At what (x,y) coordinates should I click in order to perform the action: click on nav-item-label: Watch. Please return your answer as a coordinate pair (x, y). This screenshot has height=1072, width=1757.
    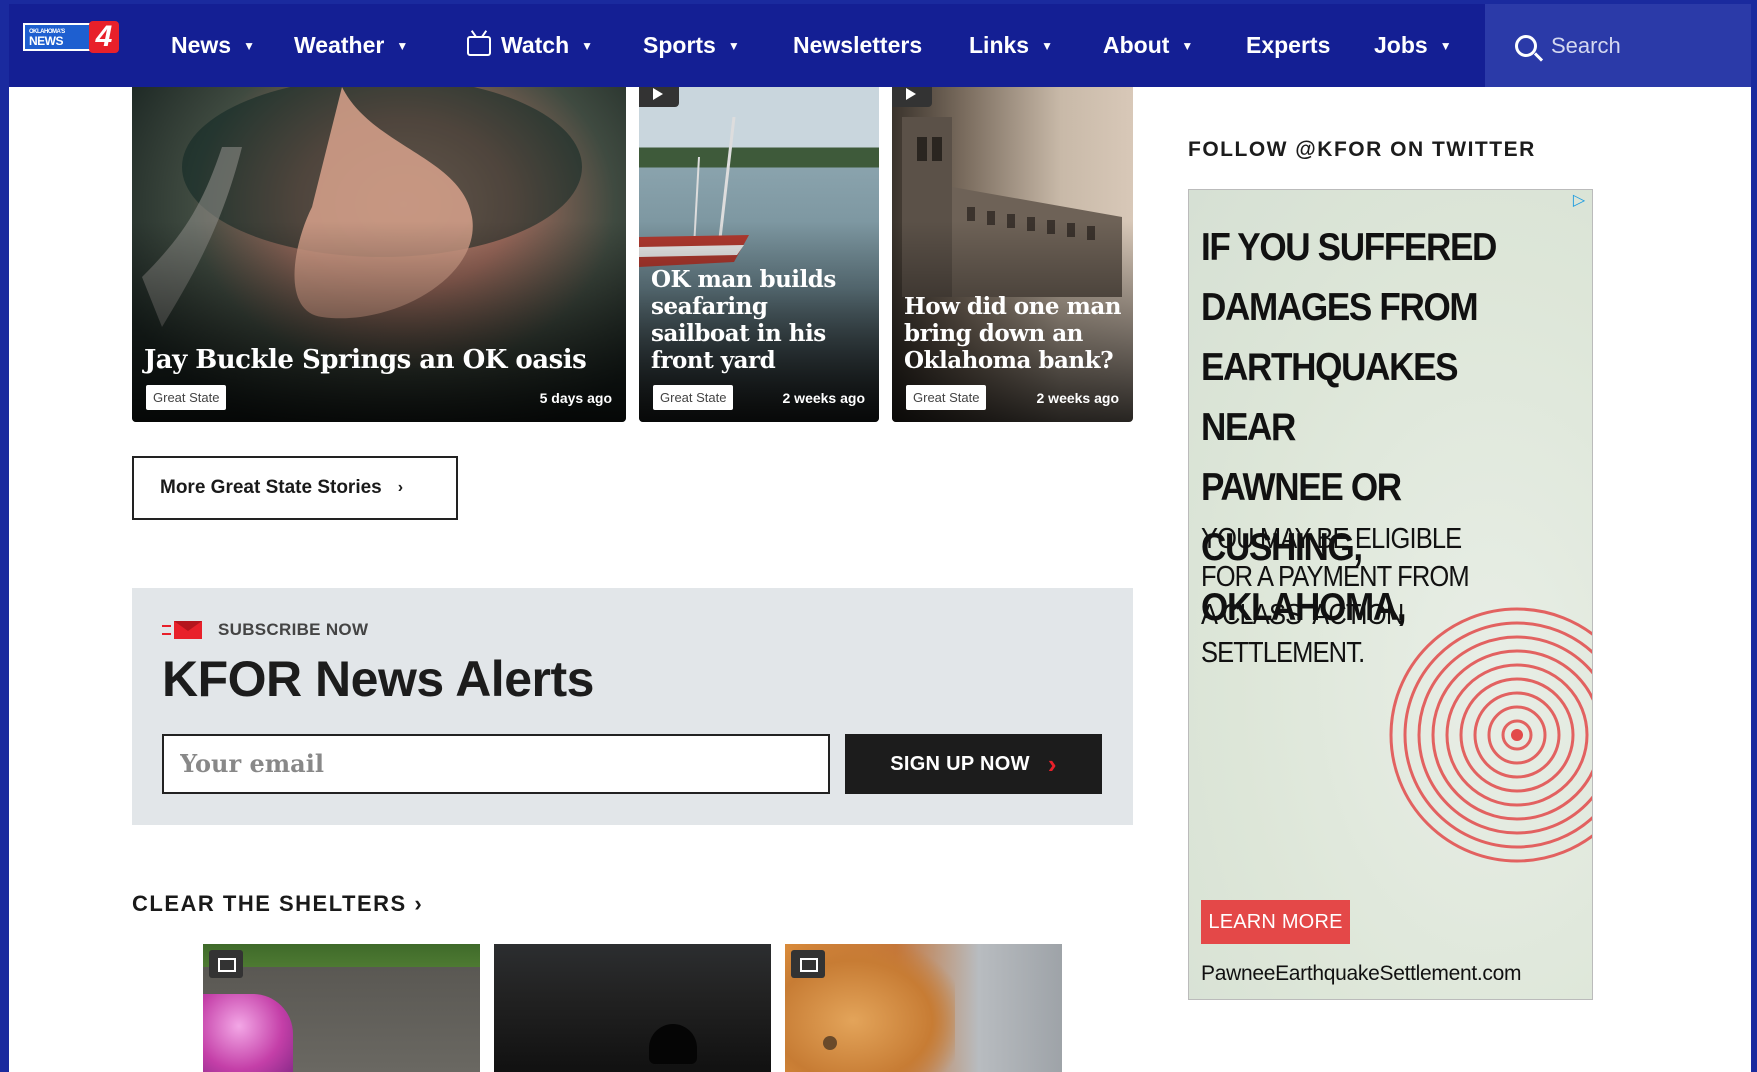
    Looking at the image, I should click on (535, 45).